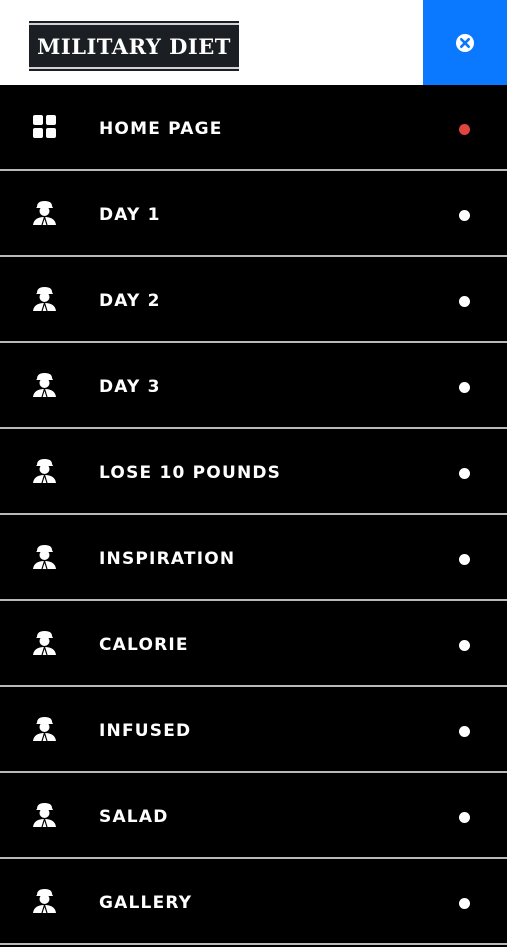  What do you see at coordinates (44, 126) in the screenshot?
I see `grid-icon` at bounding box center [44, 126].